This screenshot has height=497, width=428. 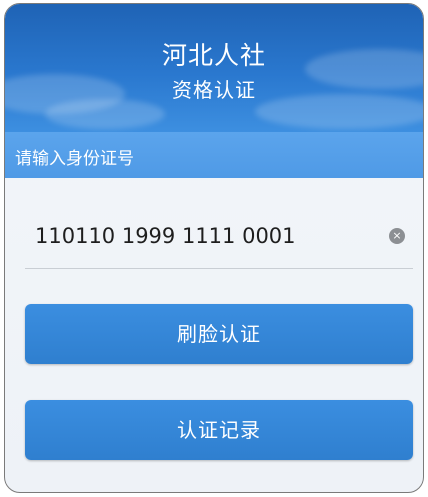 What do you see at coordinates (397, 236) in the screenshot?
I see `clear-circle-icon: ×` at bounding box center [397, 236].